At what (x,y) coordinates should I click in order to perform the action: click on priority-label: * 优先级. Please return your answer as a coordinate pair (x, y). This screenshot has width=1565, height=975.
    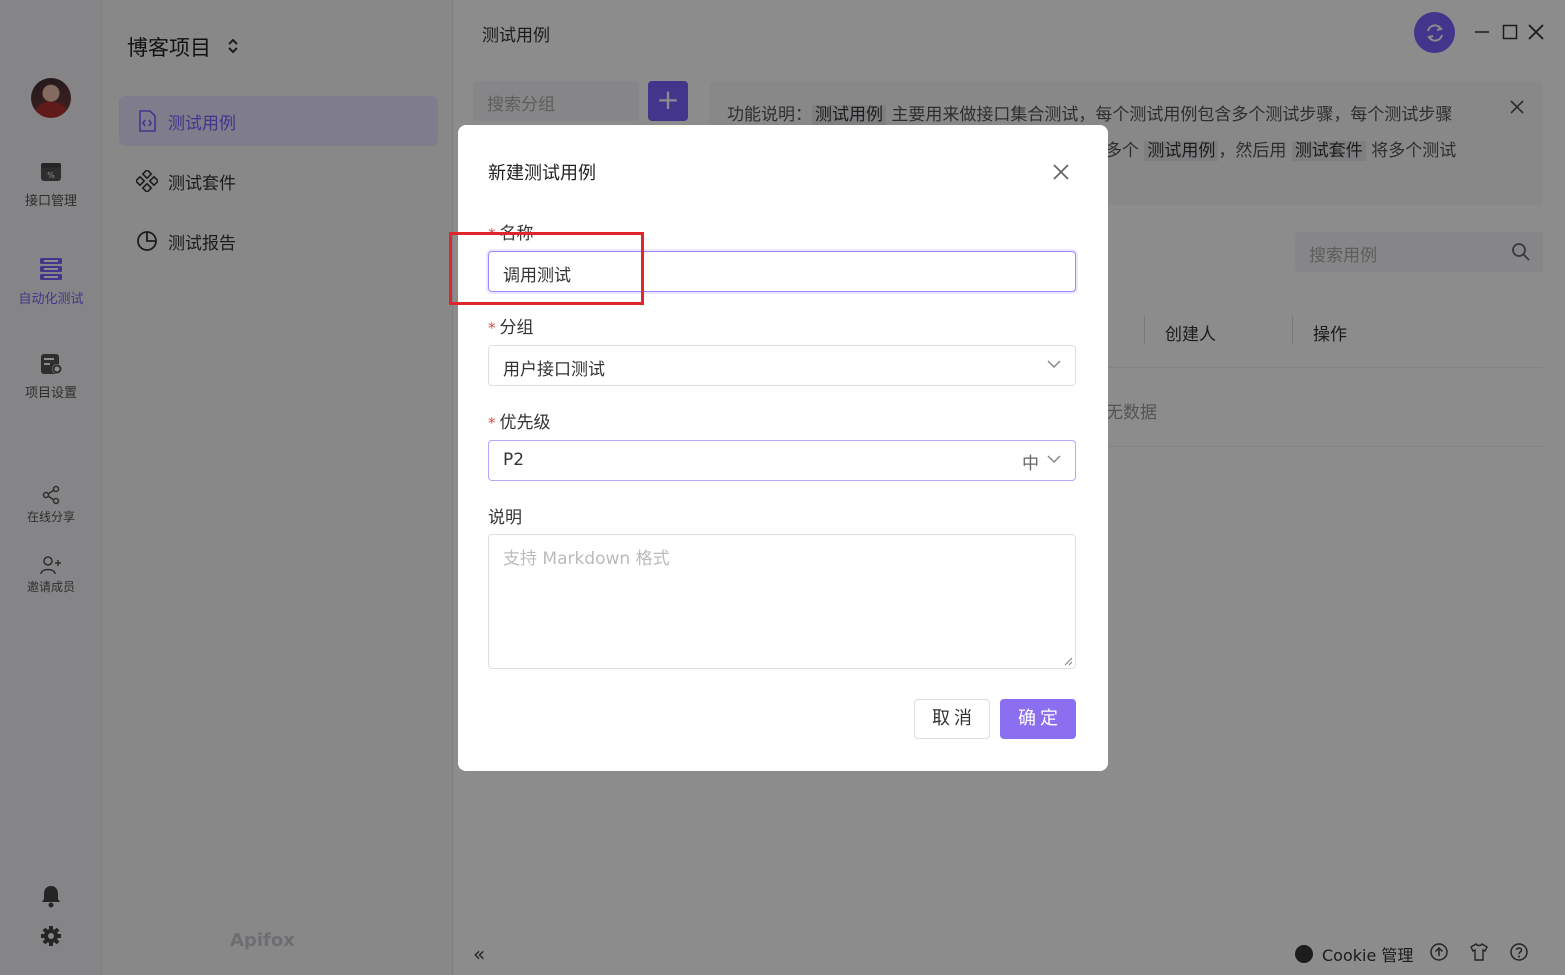
    Looking at the image, I should click on (519, 420).